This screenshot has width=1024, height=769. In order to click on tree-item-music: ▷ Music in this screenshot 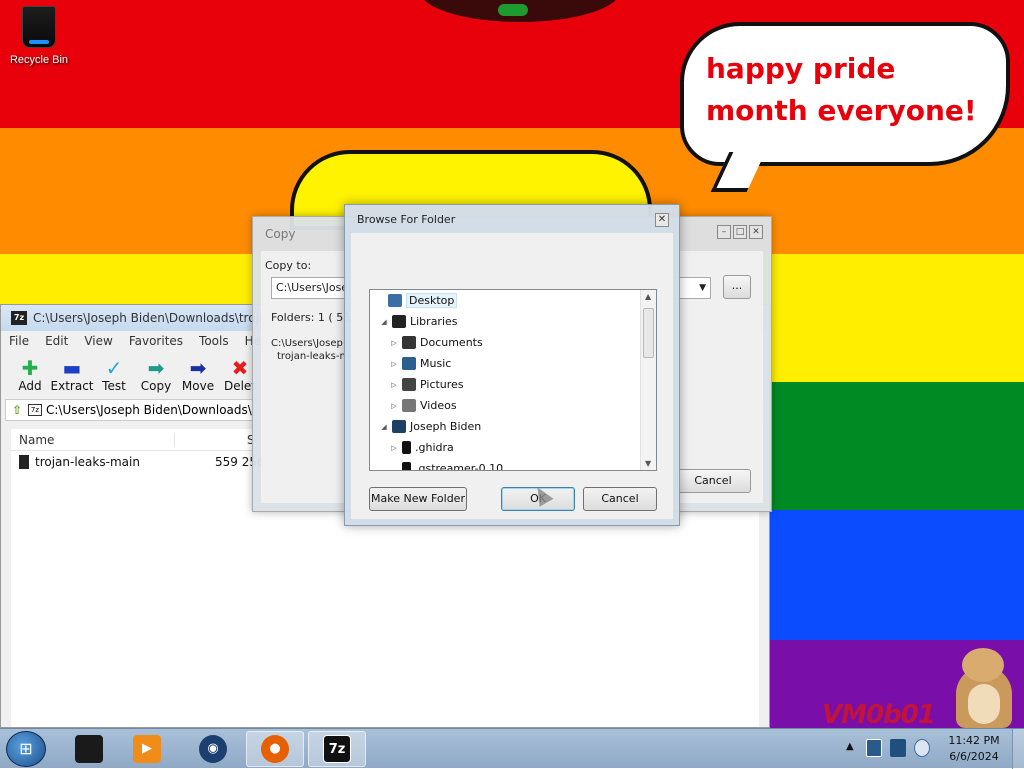, I will do `click(419, 363)`.